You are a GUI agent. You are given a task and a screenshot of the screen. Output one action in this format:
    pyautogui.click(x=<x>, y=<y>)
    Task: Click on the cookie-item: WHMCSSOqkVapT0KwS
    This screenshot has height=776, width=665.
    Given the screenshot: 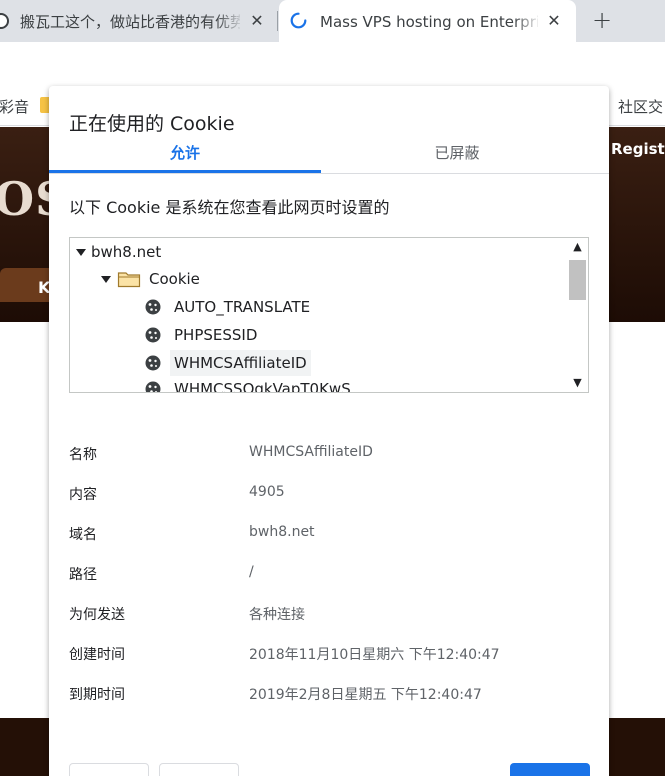 What is the action you would take?
    pyautogui.click(x=248, y=384)
    